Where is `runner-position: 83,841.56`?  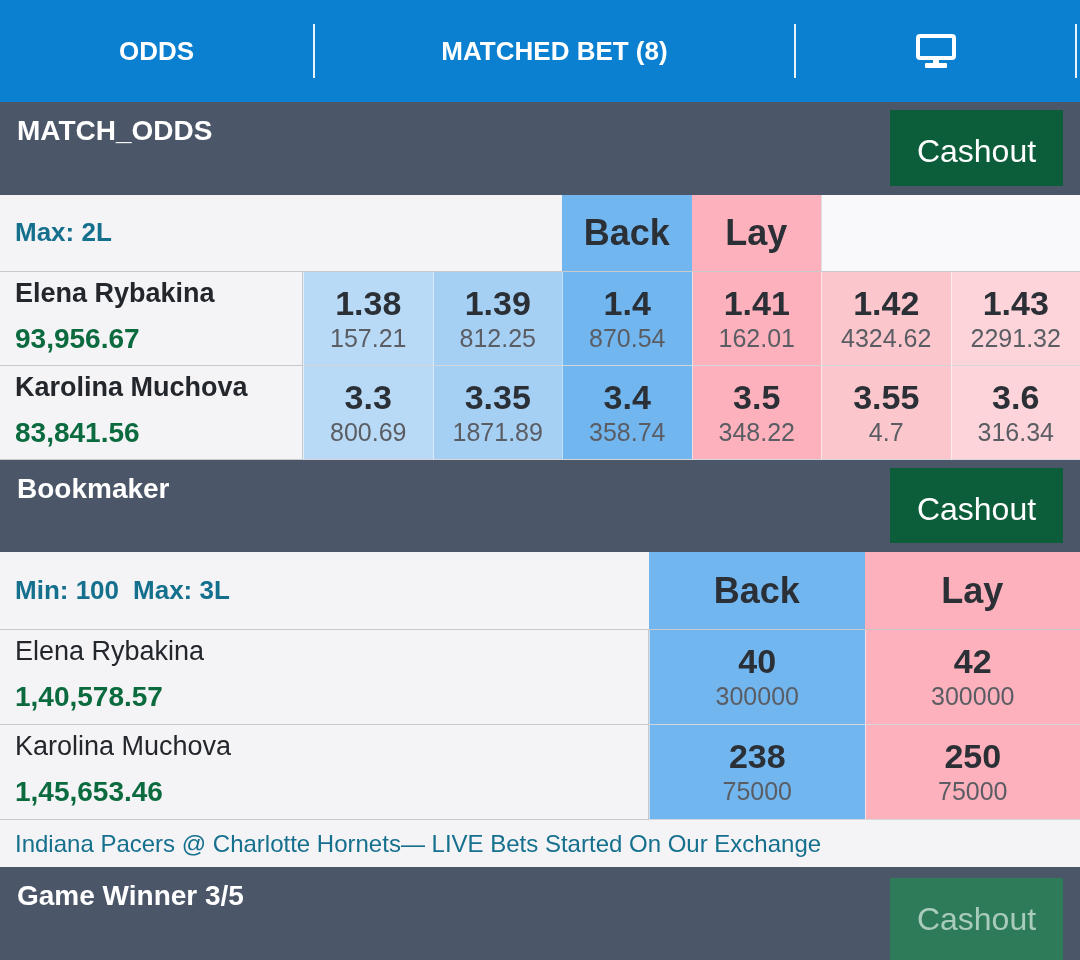
runner-position: 83,841.56 is located at coordinates (78, 432).